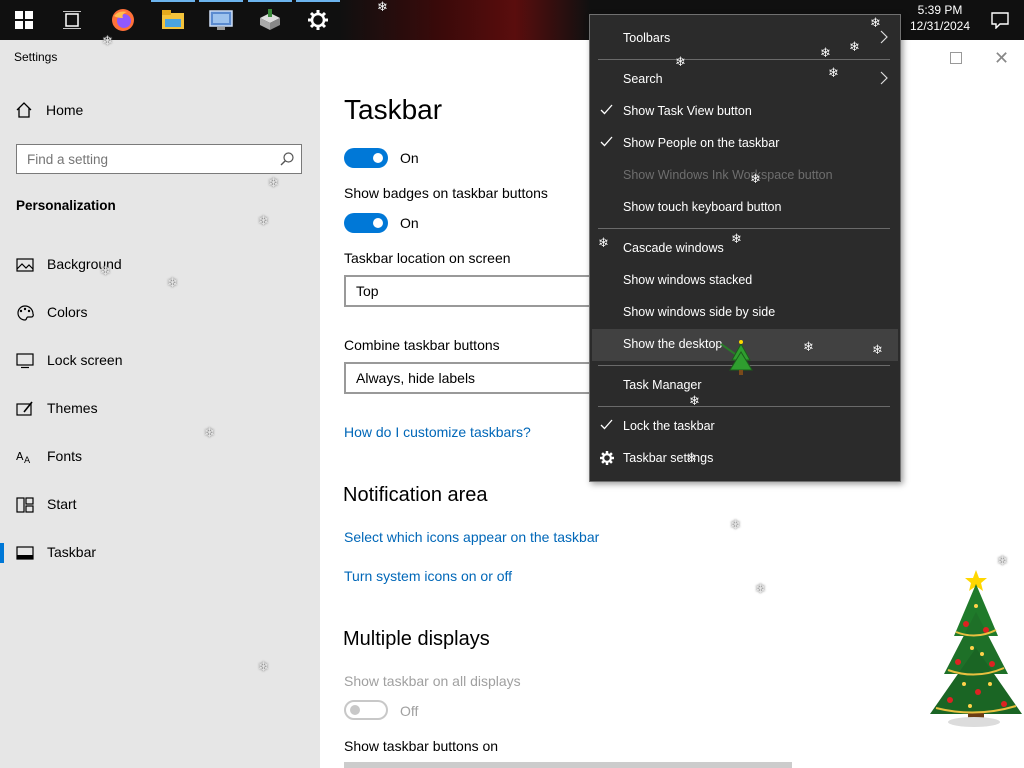 This screenshot has width=1024, height=768. Describe the element at coordinates (471, 537) in the screenshot. I see `select-icons-link: Select which icons appear on the taskbar` at that location.